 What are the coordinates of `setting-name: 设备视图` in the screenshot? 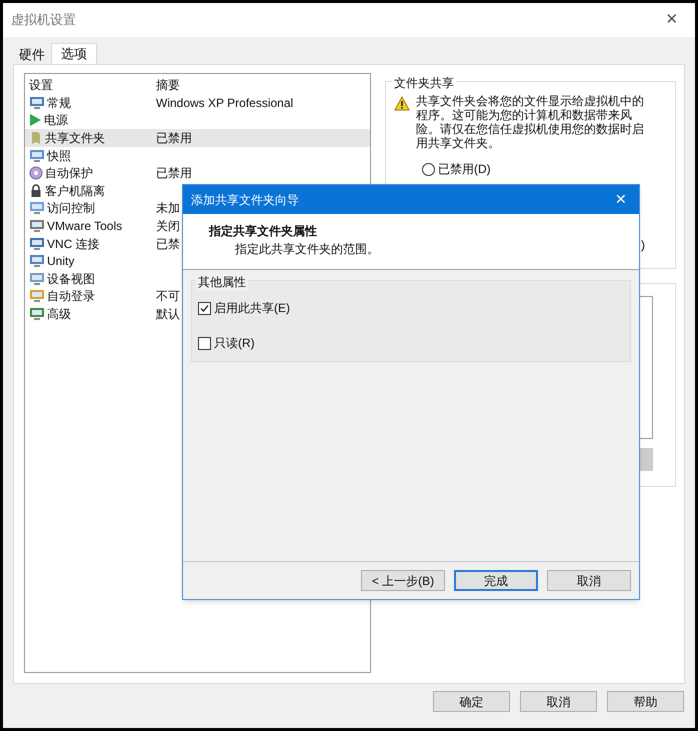 It's located at (71, 279).